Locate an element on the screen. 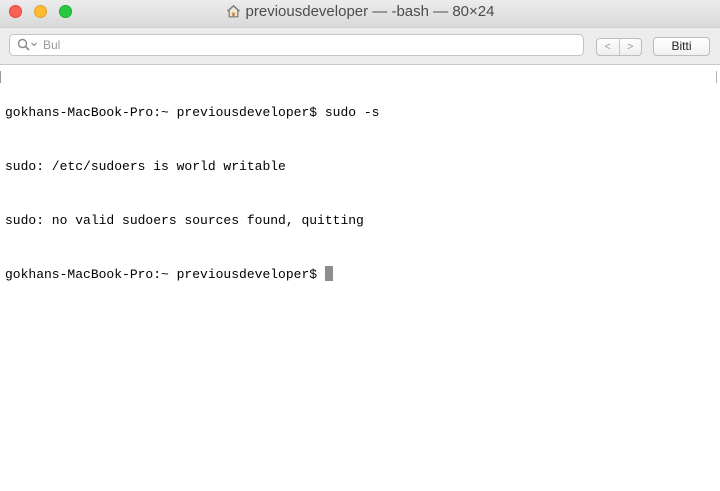 This screenshot has width=720, height=491. home-icon is located at coordinates (233, 13).